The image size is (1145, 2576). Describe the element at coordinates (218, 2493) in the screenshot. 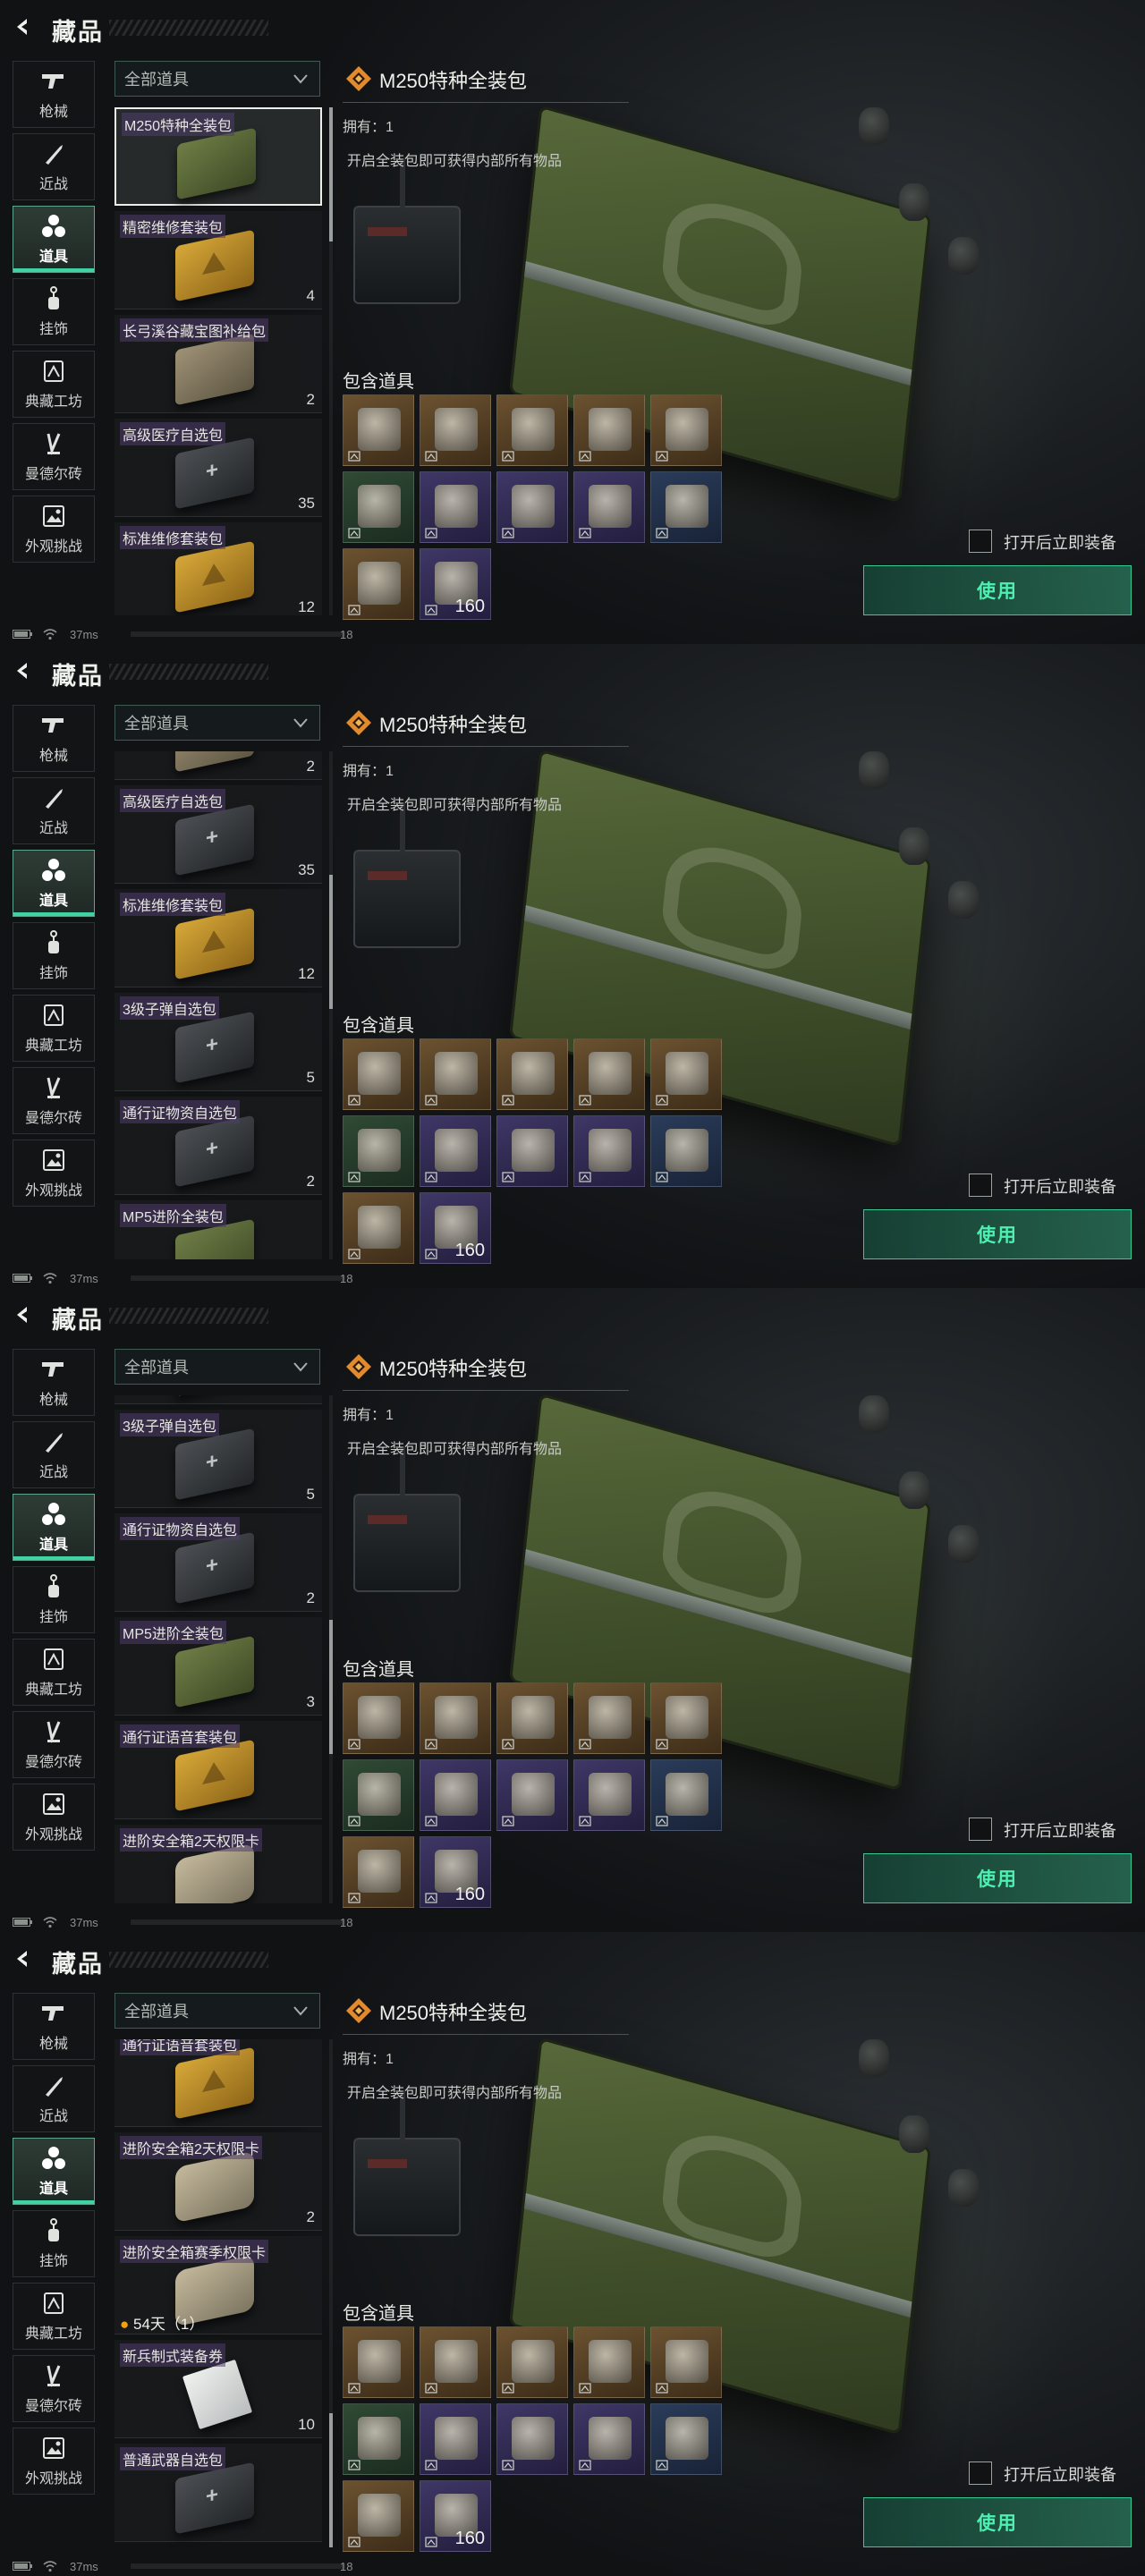

I see `list-item: 普通武器自选包` at that location.